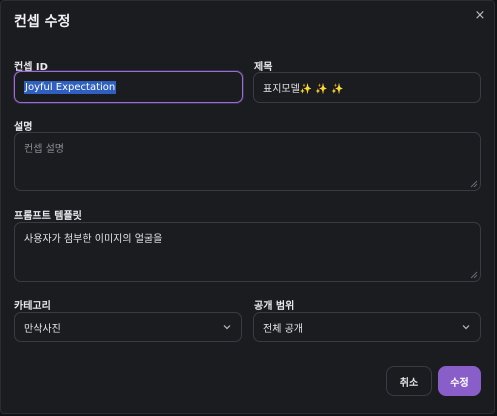 The height and width of the screenshot is (416, 497). Describe the element at coordinates (263, 67) in the screenshot. I see `title-label: 제목` at that location.